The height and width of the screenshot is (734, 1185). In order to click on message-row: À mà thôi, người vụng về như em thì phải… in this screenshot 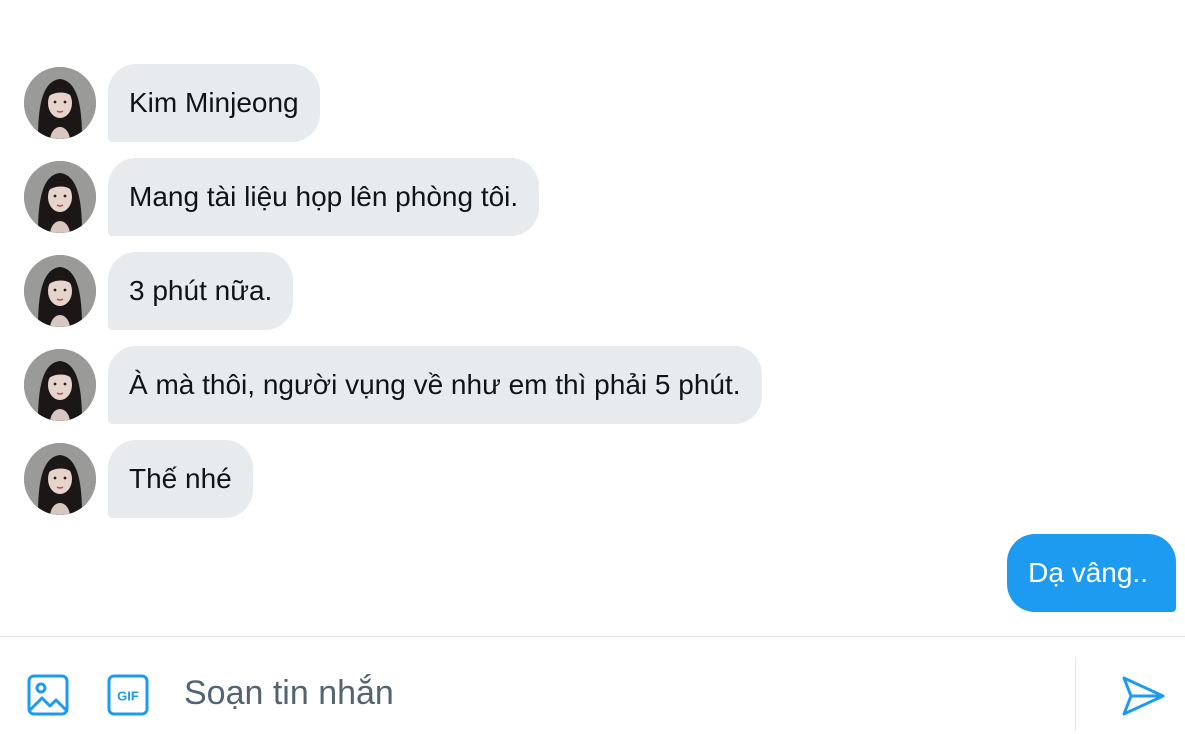, I will do `click(393, 385)`.